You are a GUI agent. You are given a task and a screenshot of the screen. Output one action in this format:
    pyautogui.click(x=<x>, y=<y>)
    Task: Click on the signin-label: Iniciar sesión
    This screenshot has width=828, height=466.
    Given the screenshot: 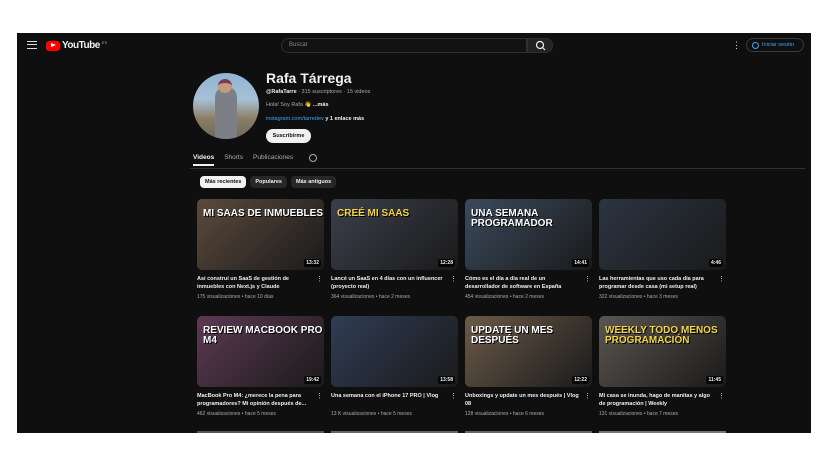 What is the action you would take?
    pyautogui.click(x=778, y=45)
    